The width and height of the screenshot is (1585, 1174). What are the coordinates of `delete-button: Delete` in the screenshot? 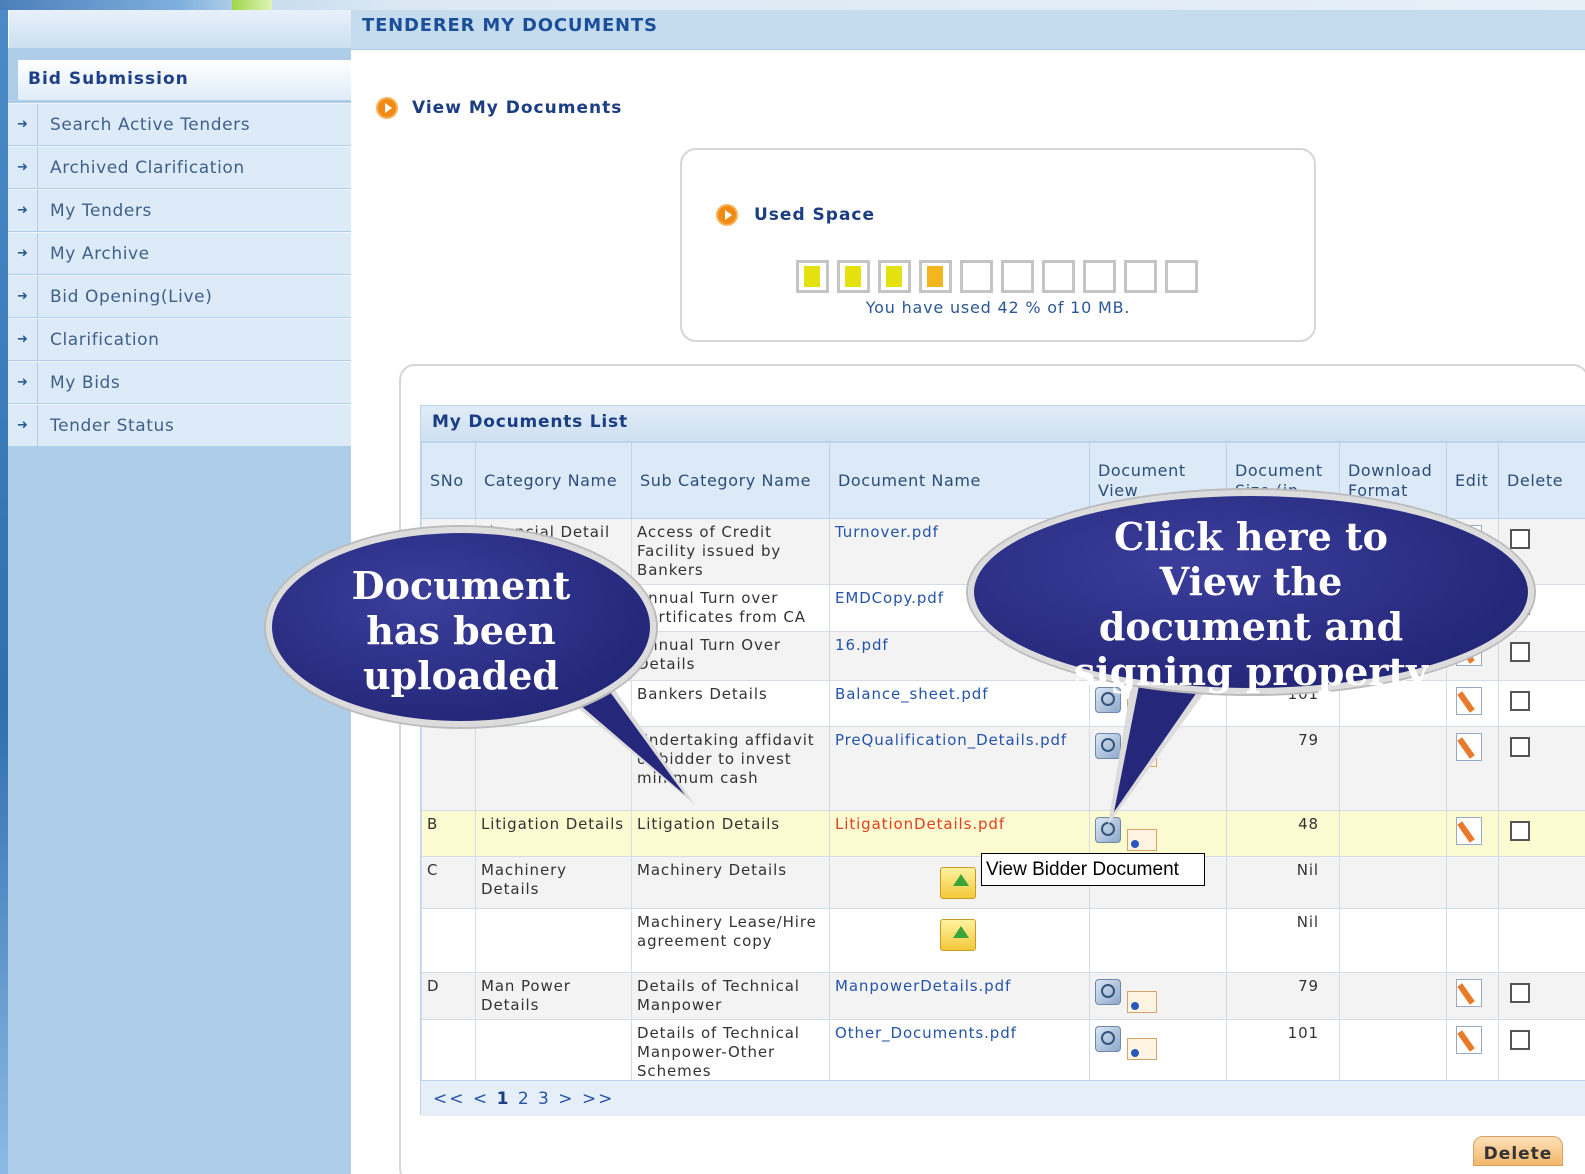 It's located at (1518, 1151).